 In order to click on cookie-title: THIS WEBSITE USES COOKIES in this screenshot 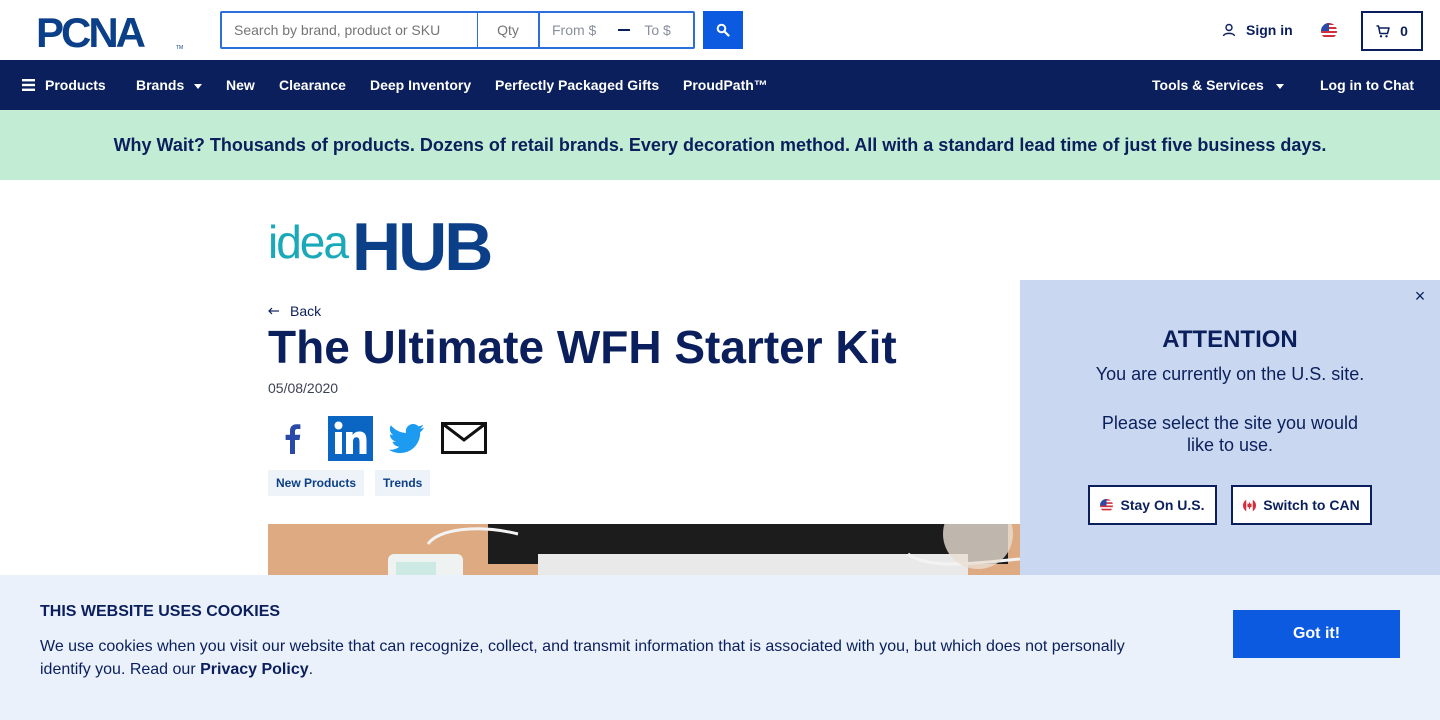, I will do `click(160, 611)`.